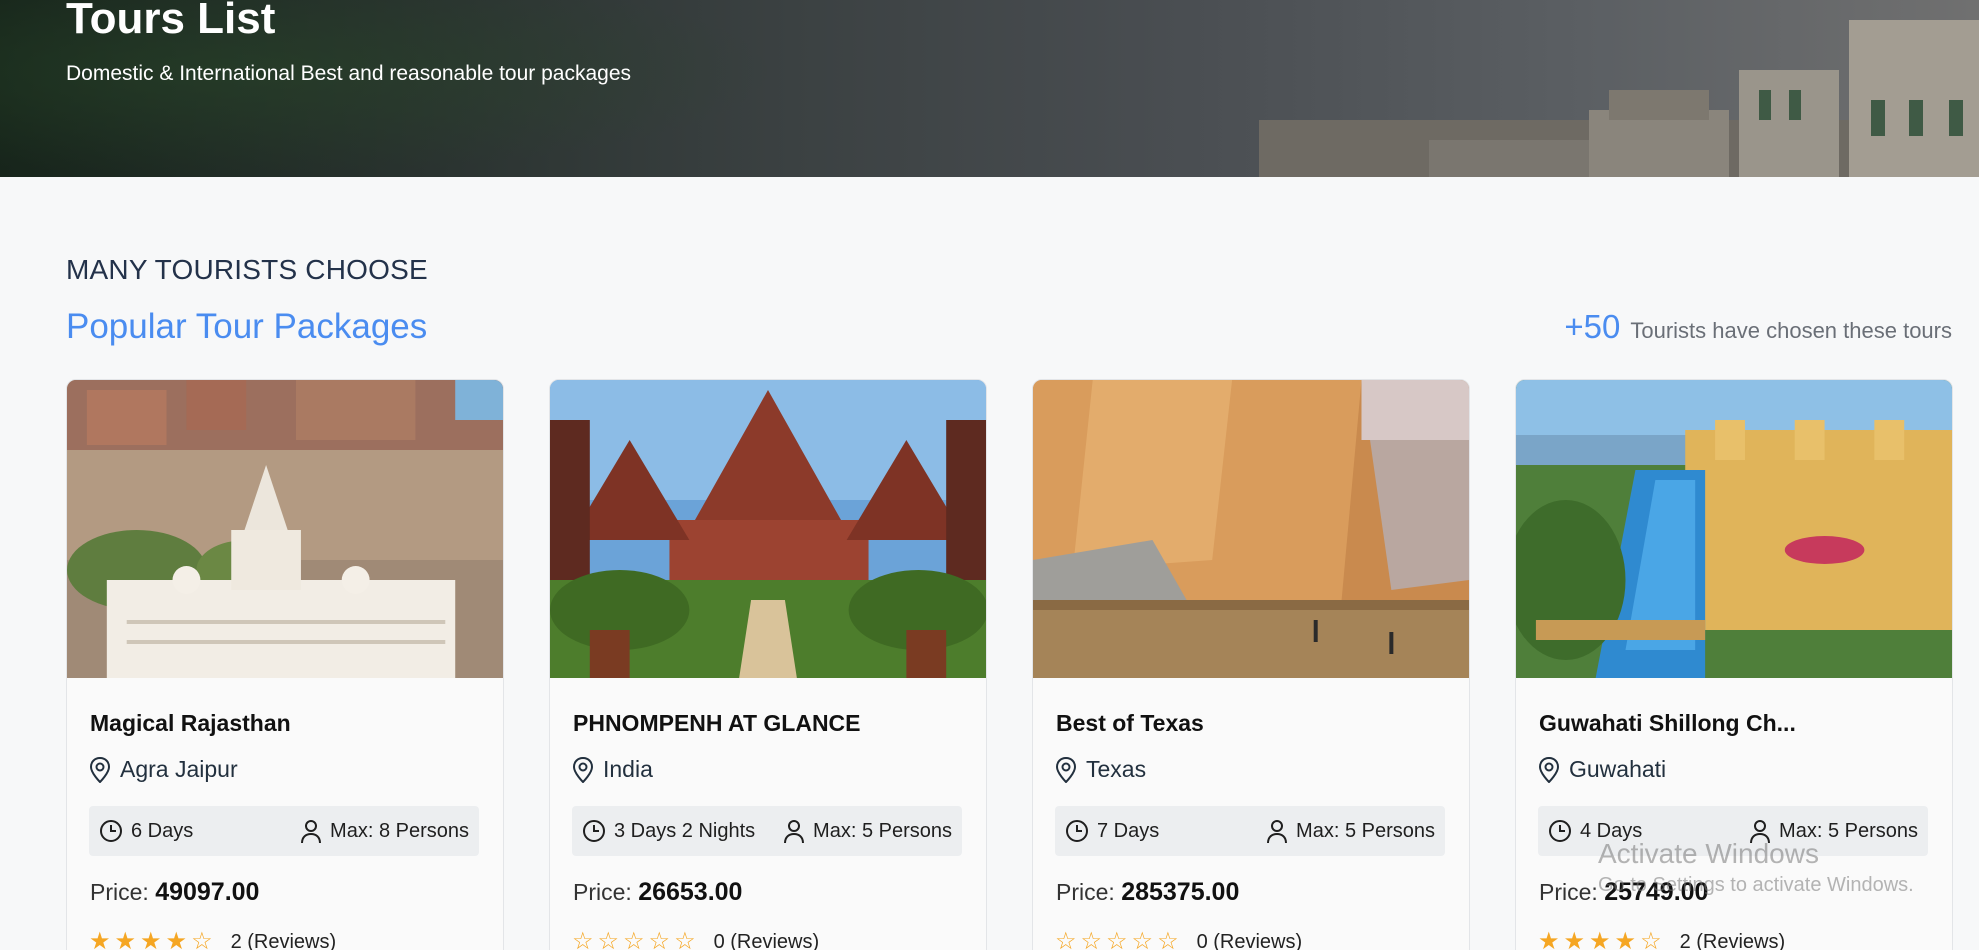 This screenshot has height=950, width=1979. I want to click on tour-duration-text: 7 Days, so click(1128, 830).